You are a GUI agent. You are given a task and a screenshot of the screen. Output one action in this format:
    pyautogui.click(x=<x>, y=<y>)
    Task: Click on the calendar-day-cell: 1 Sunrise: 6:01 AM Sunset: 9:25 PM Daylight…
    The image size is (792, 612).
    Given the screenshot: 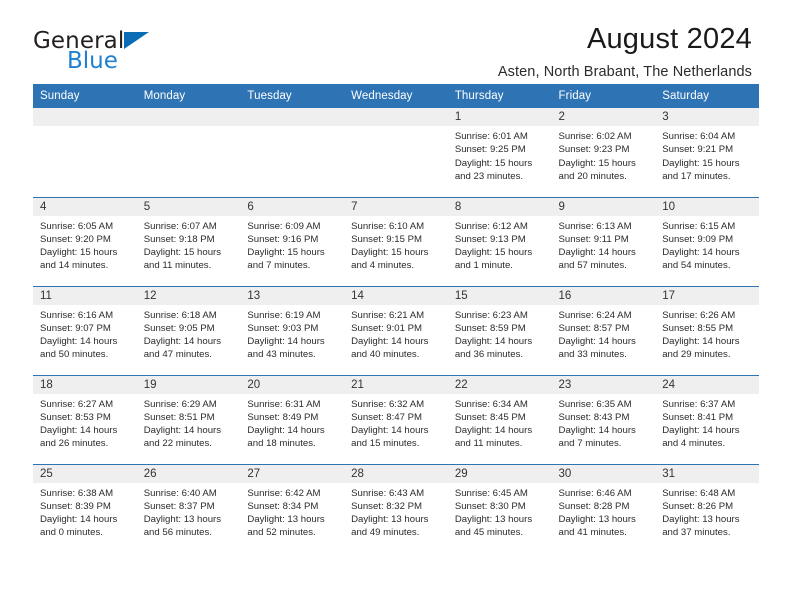 What is the action you would take?
    pyautogui.click(x=499, y=152)
    